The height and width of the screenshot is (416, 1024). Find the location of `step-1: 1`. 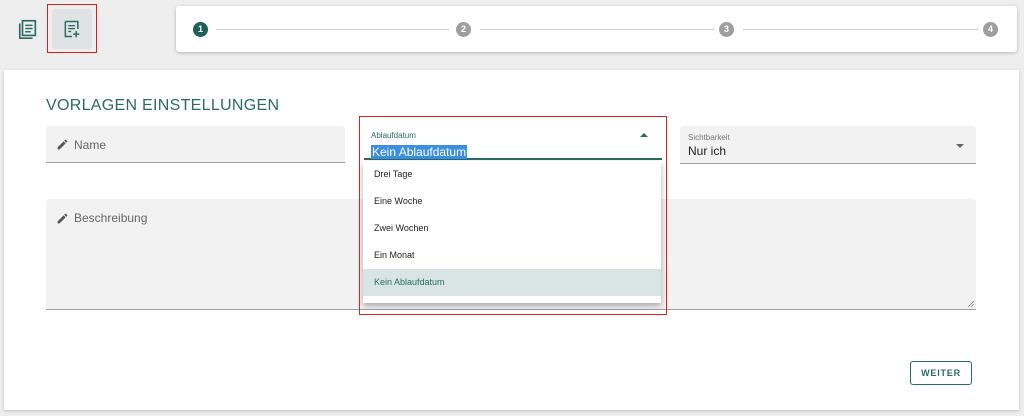

step-1: 1 is located at coordinates (200, 29).